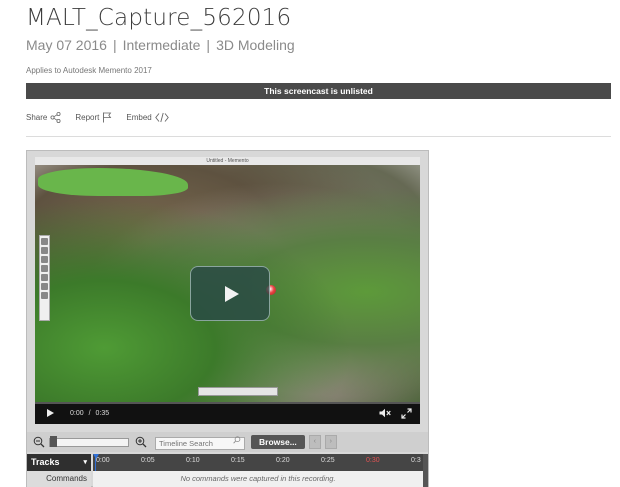  What do you see at coordinates (96, 456) in the screenshot?
I see `playhead-handle` at bounding box center [96, 456].